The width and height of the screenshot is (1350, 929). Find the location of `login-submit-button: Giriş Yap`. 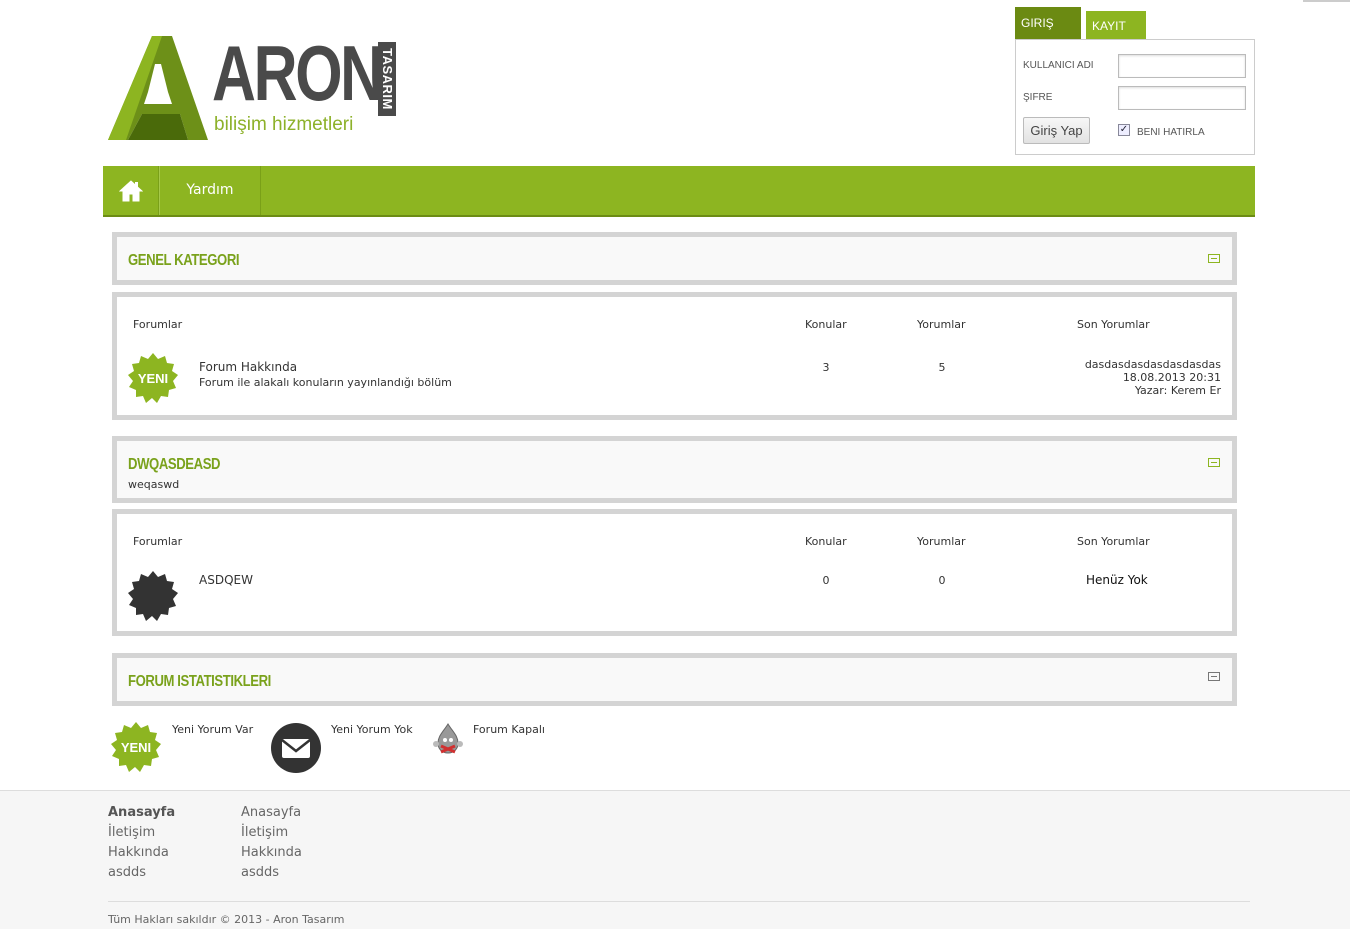

login-submit-button: Giriş Yap is located at coordinates (1056, 130).